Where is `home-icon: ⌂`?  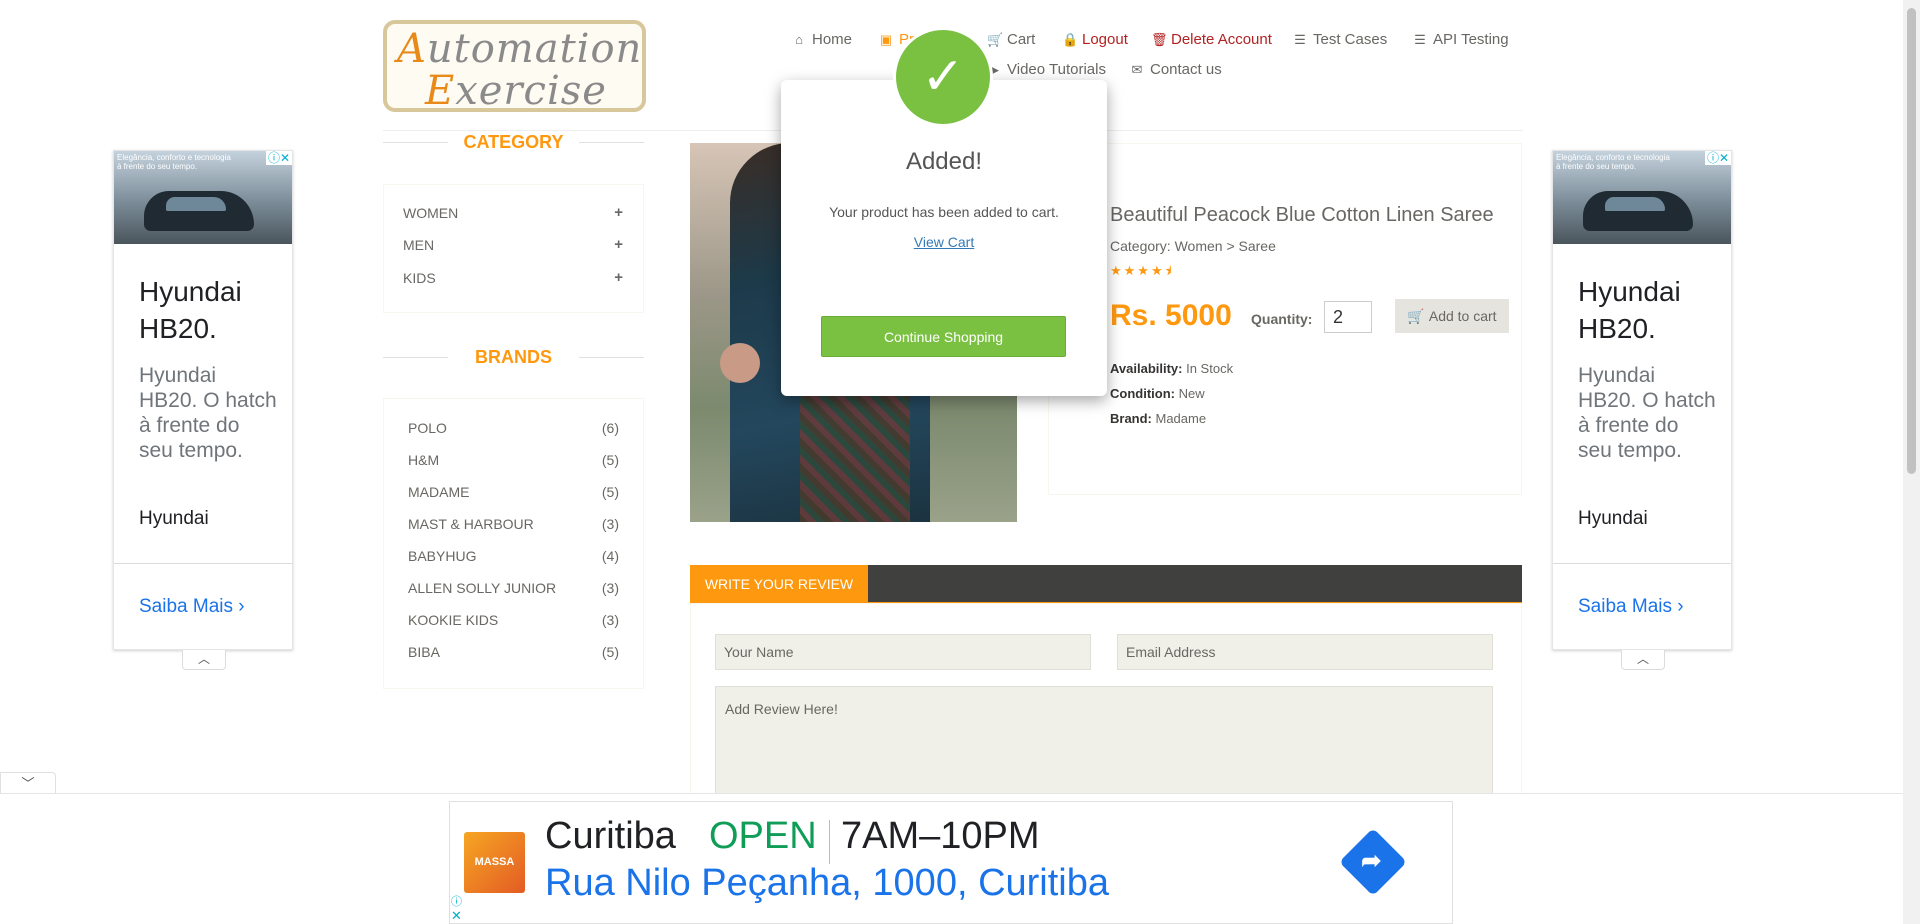 home-icon: ⌂ is located at coordinates (799, 39).